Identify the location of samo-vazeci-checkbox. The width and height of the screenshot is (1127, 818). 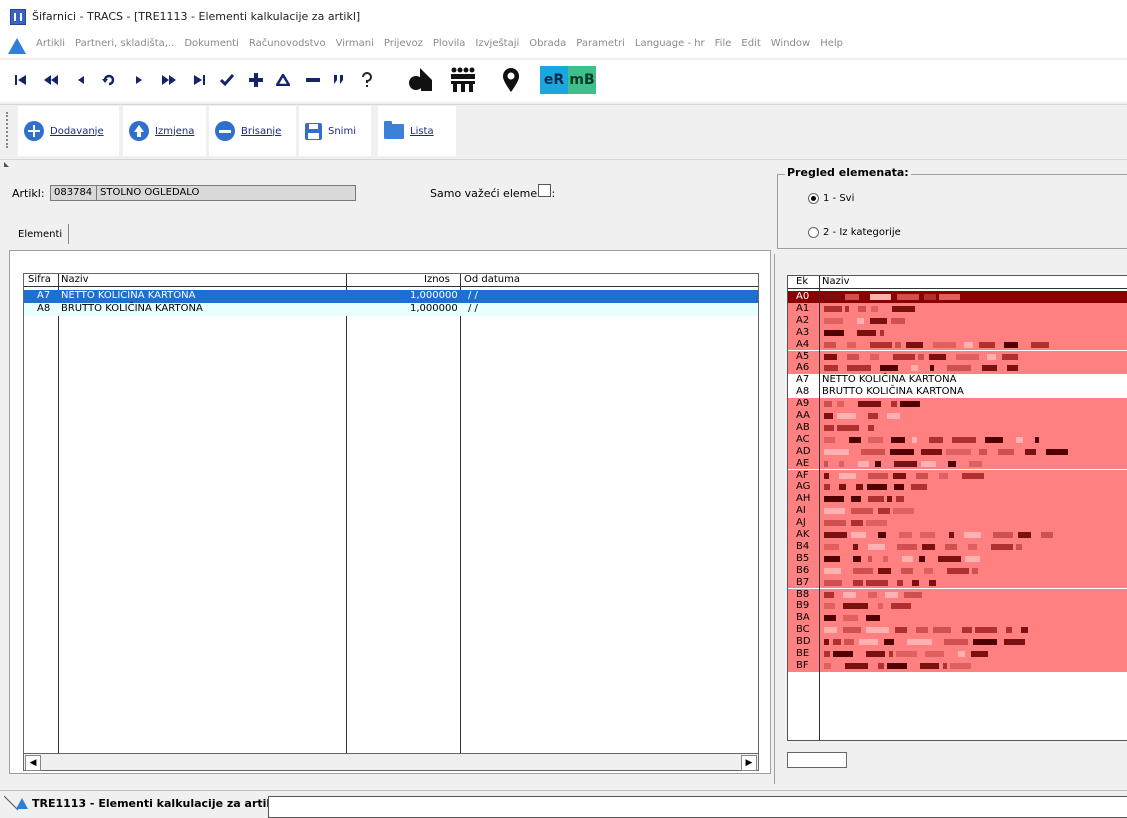
(544, 190).